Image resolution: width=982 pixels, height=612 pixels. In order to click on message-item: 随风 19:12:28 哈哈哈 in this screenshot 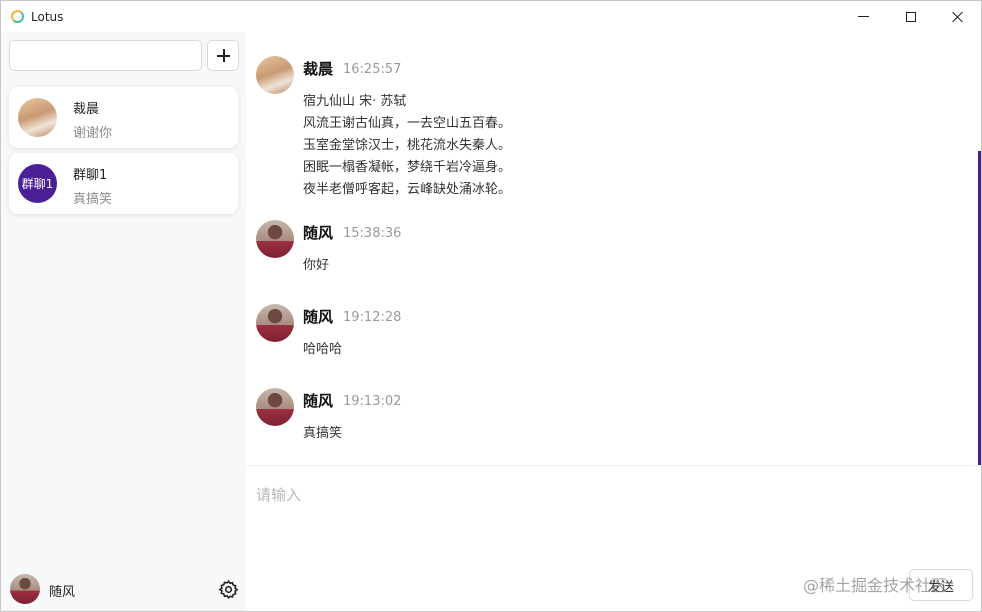, I will do `click(606, 335)`.